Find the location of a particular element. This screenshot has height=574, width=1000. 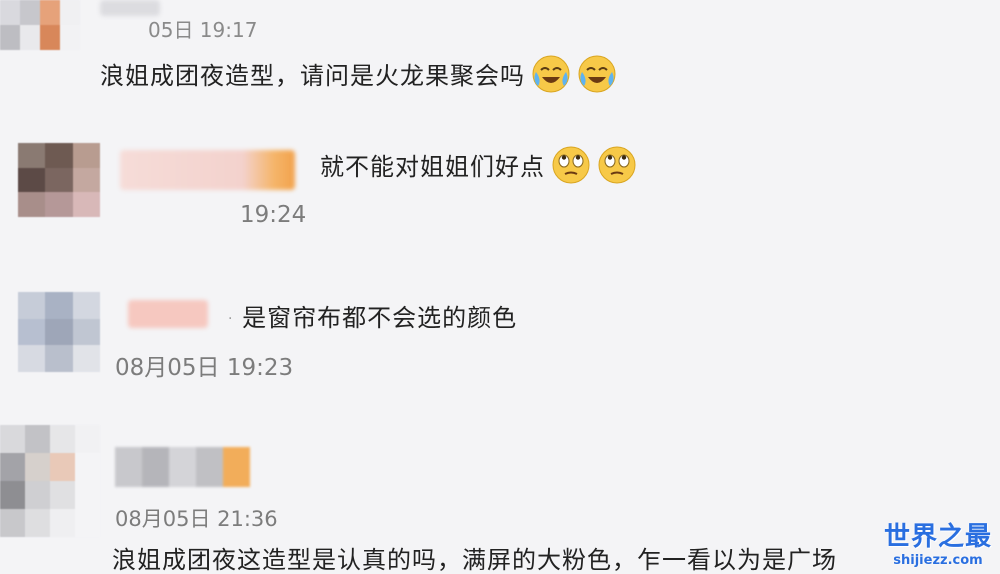

comment-body: 浪姐成团夜这造型是认真的吗，满屏的大粉色，乍一看以为是广场 is located at coordinates (474, 560).